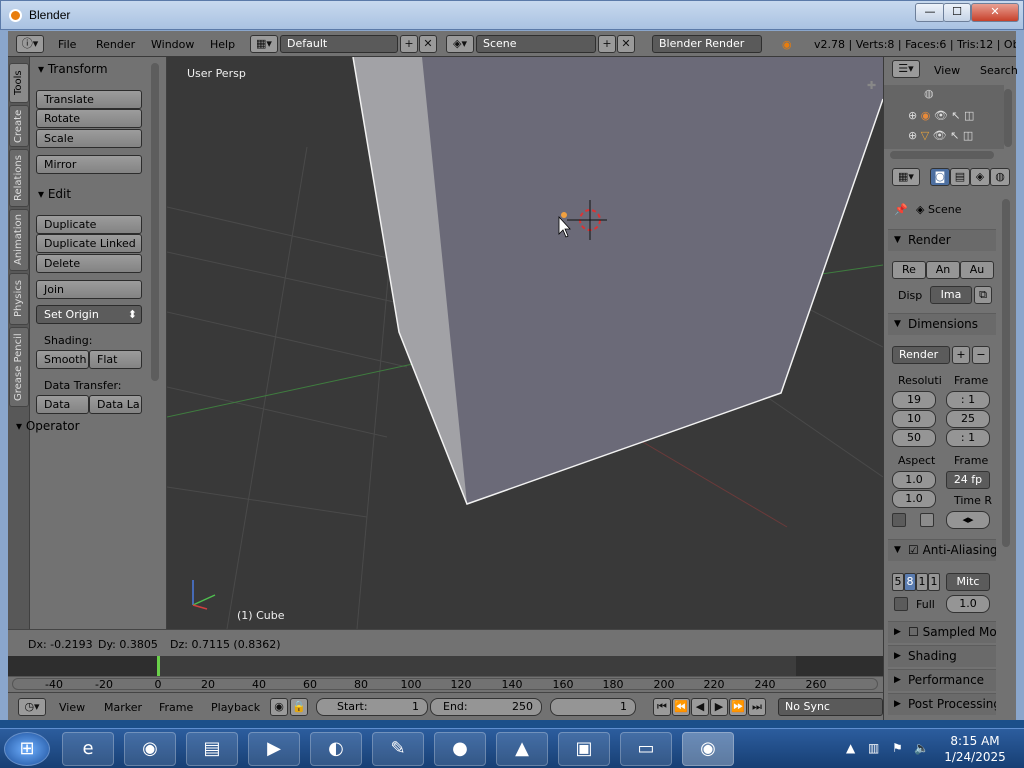  What do you see at coordinates (719, 707) in the screenshot?
I see `play-icon: ▶` at bounding box center [719, 707].